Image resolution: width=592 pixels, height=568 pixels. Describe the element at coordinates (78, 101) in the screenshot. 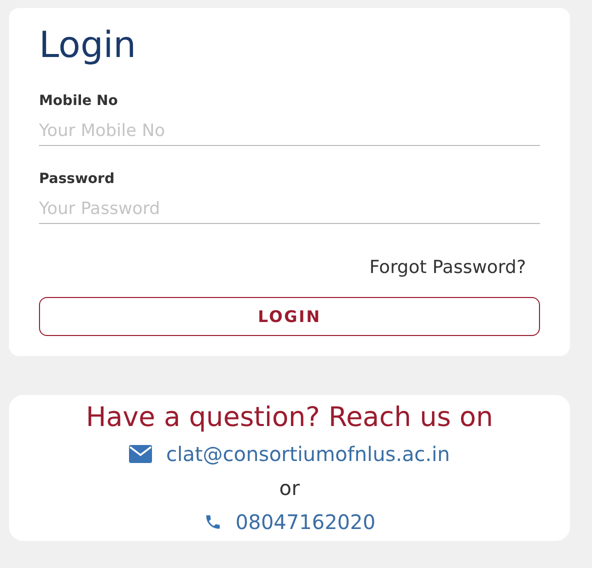

I see `field-label: Mobile No` at that location.